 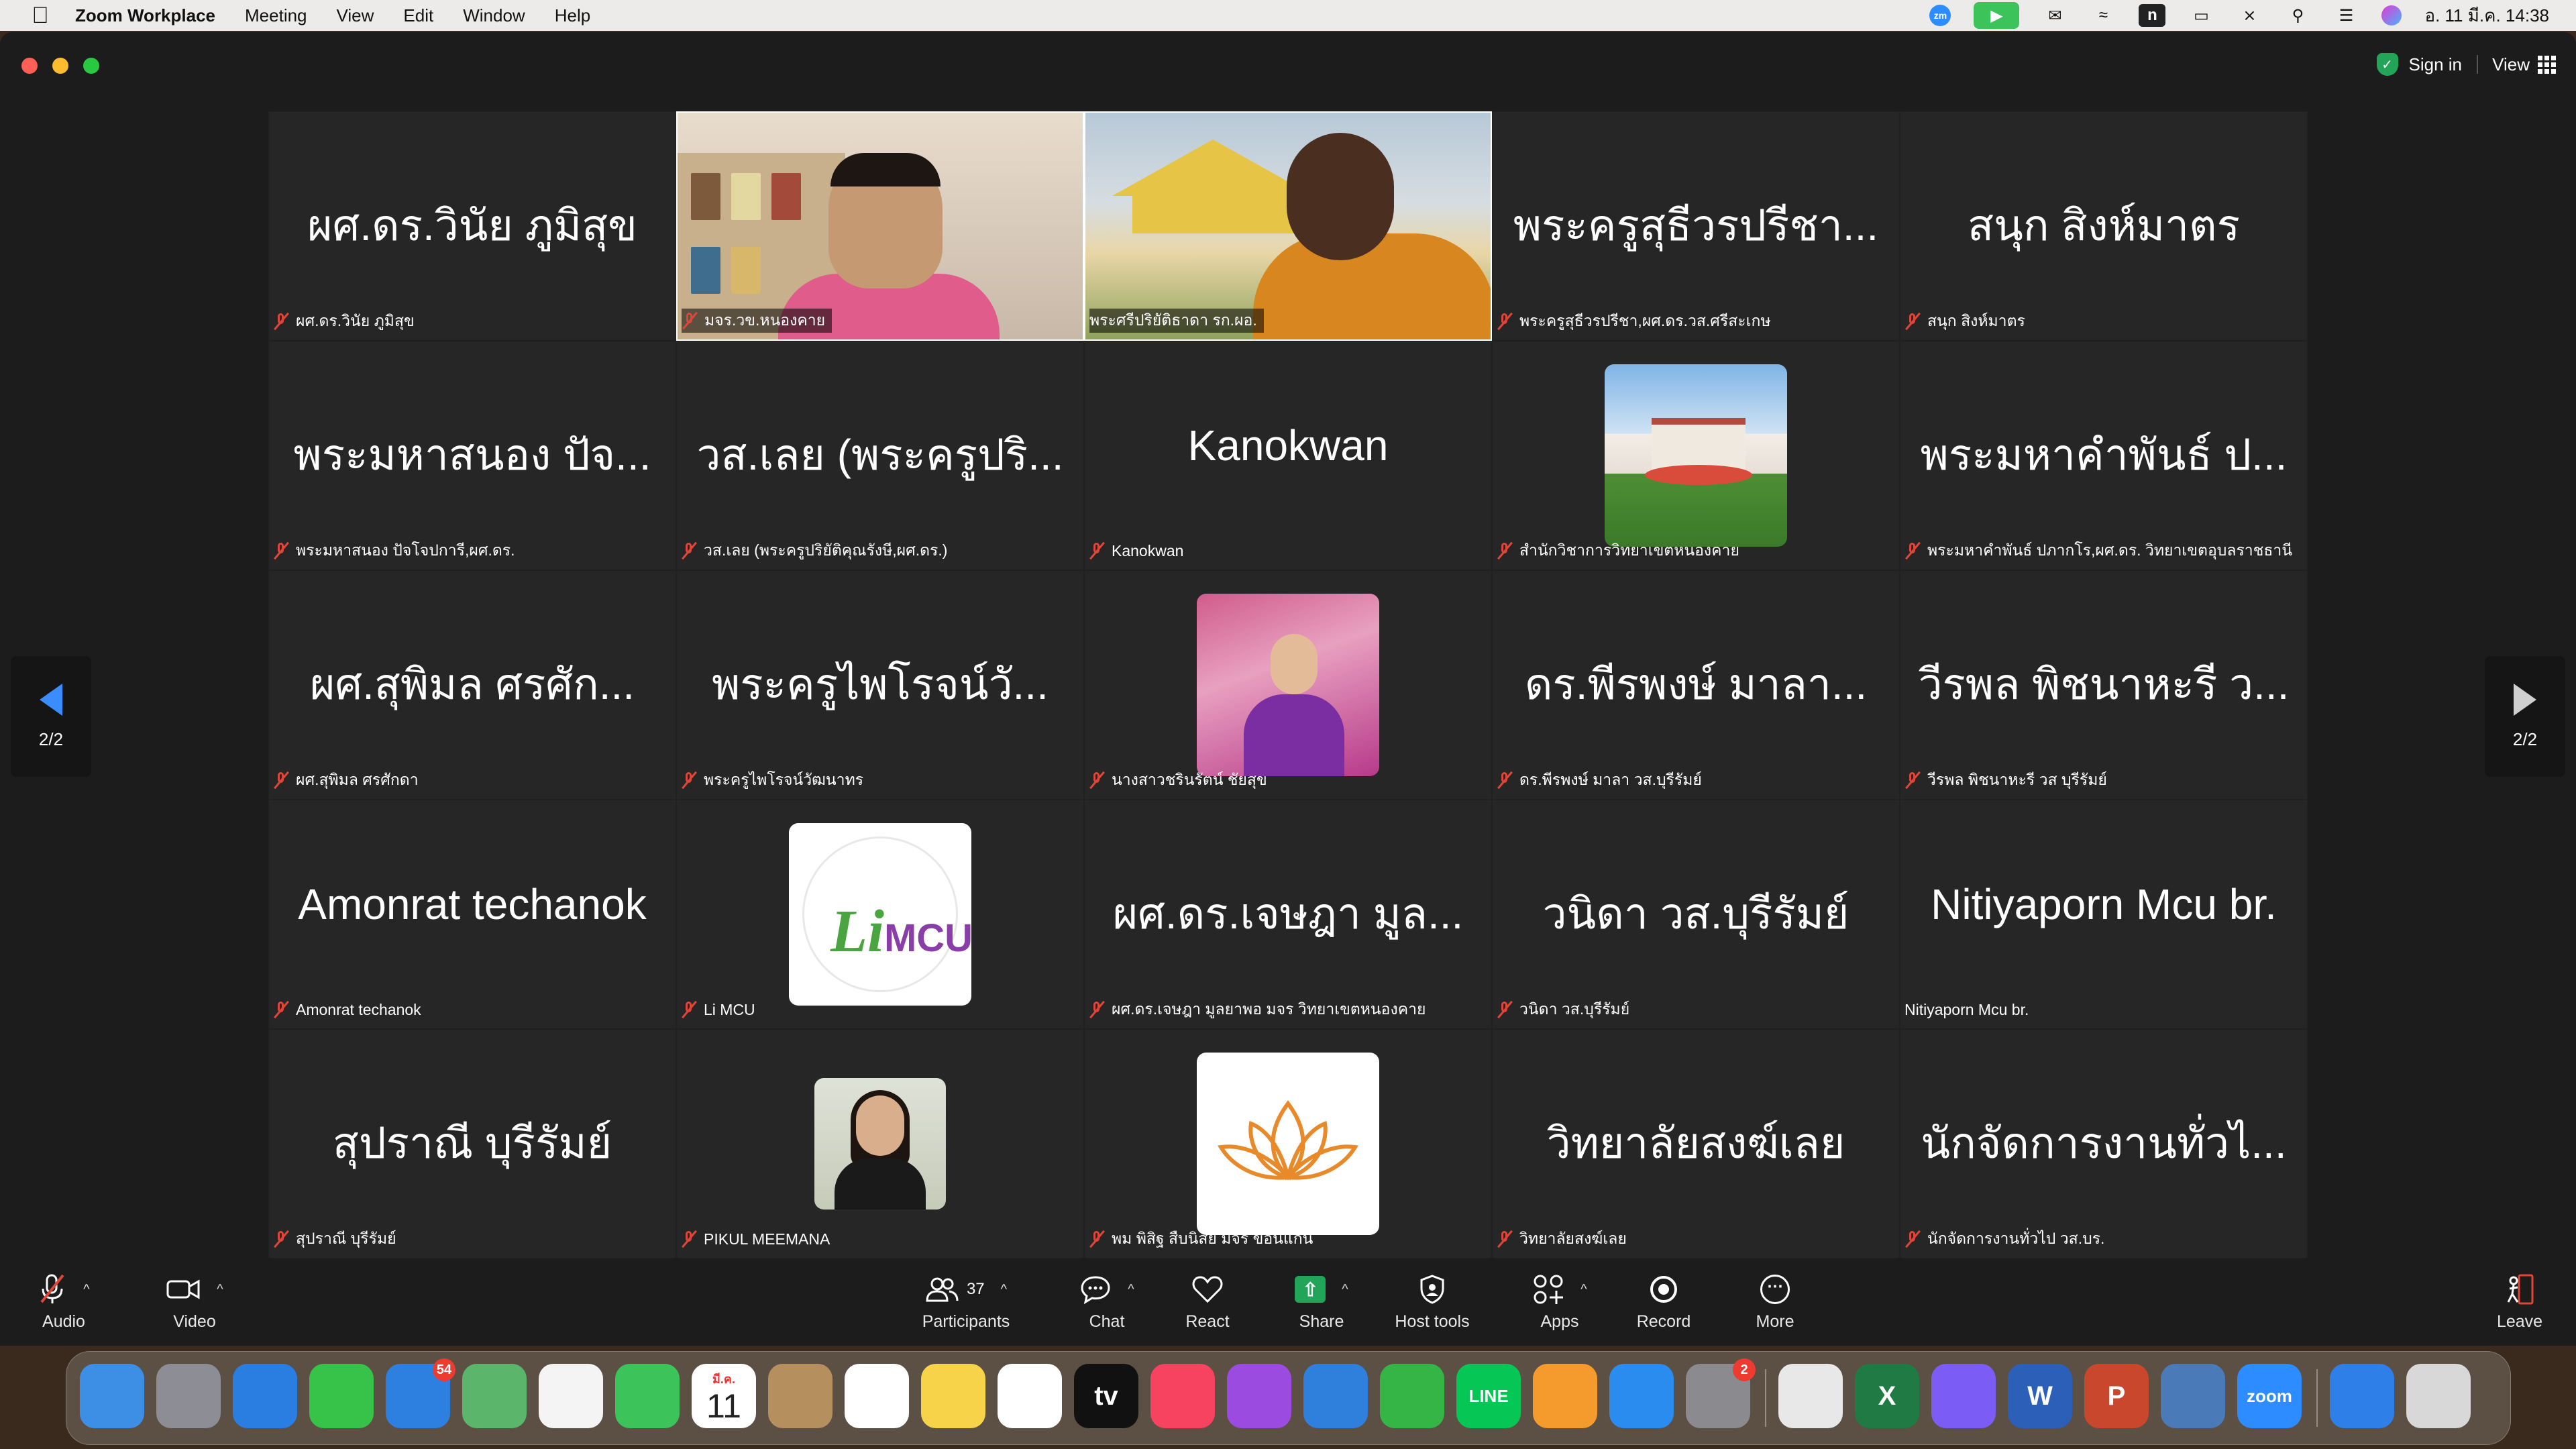 What do you see at coordinates (1488, 1396) in the screenshot?
I see `line-dock-icon: LINE` at bounding box center [1488, 1396].